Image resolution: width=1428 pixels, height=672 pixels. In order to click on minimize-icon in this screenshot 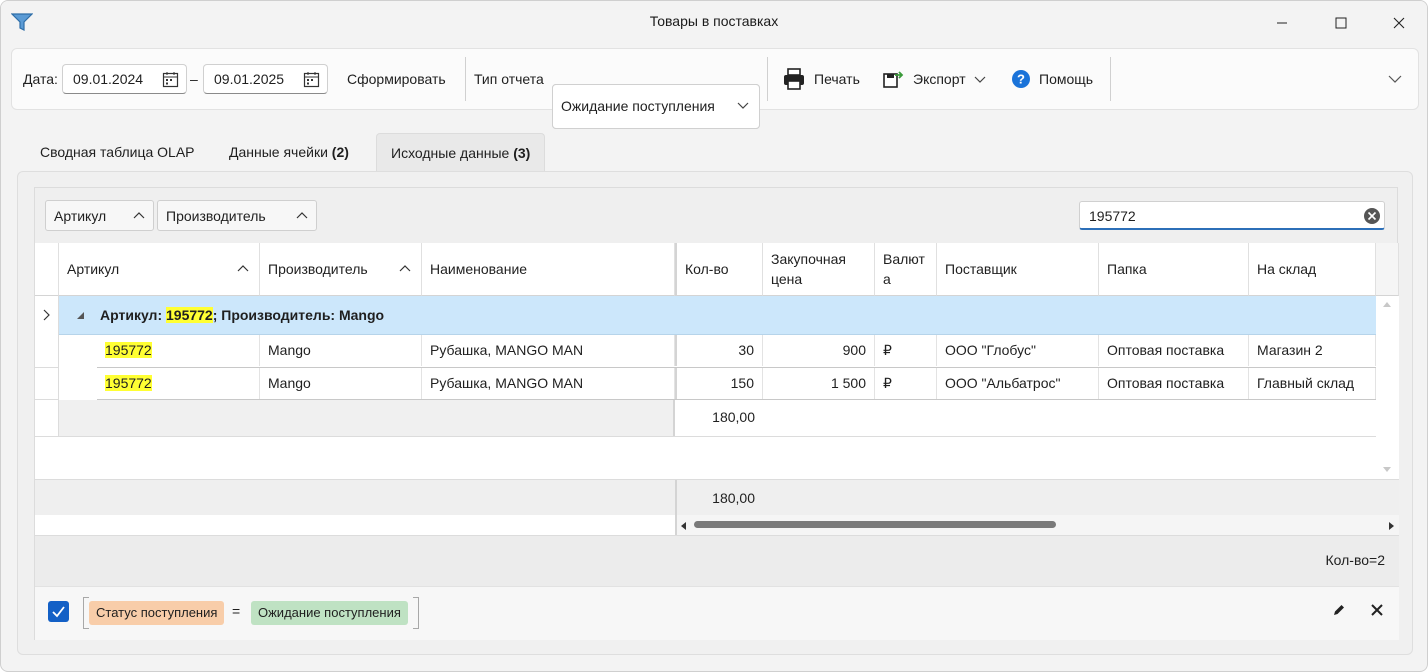, I will do `click(1282, 23)`.